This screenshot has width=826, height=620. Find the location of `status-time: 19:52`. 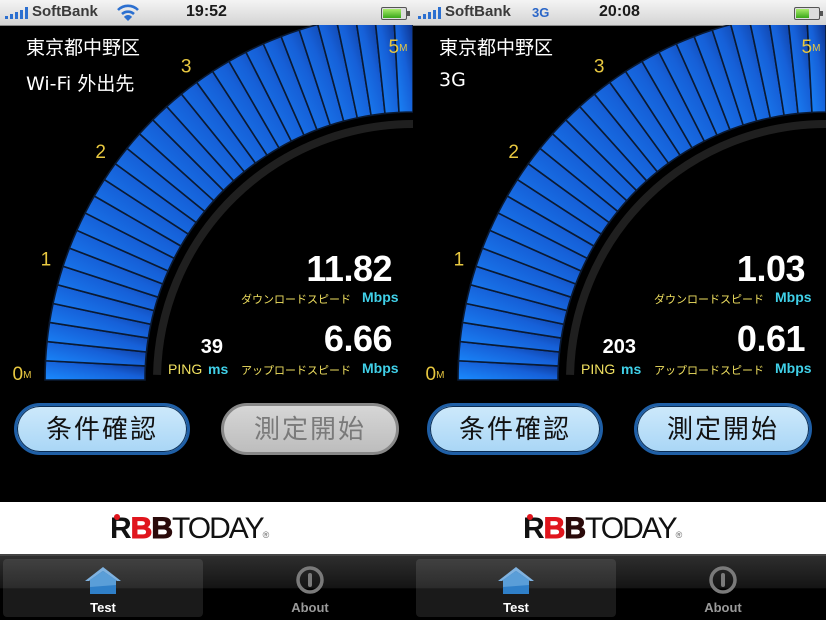

status-time: 19:52 is located at coordinates (206, 11).